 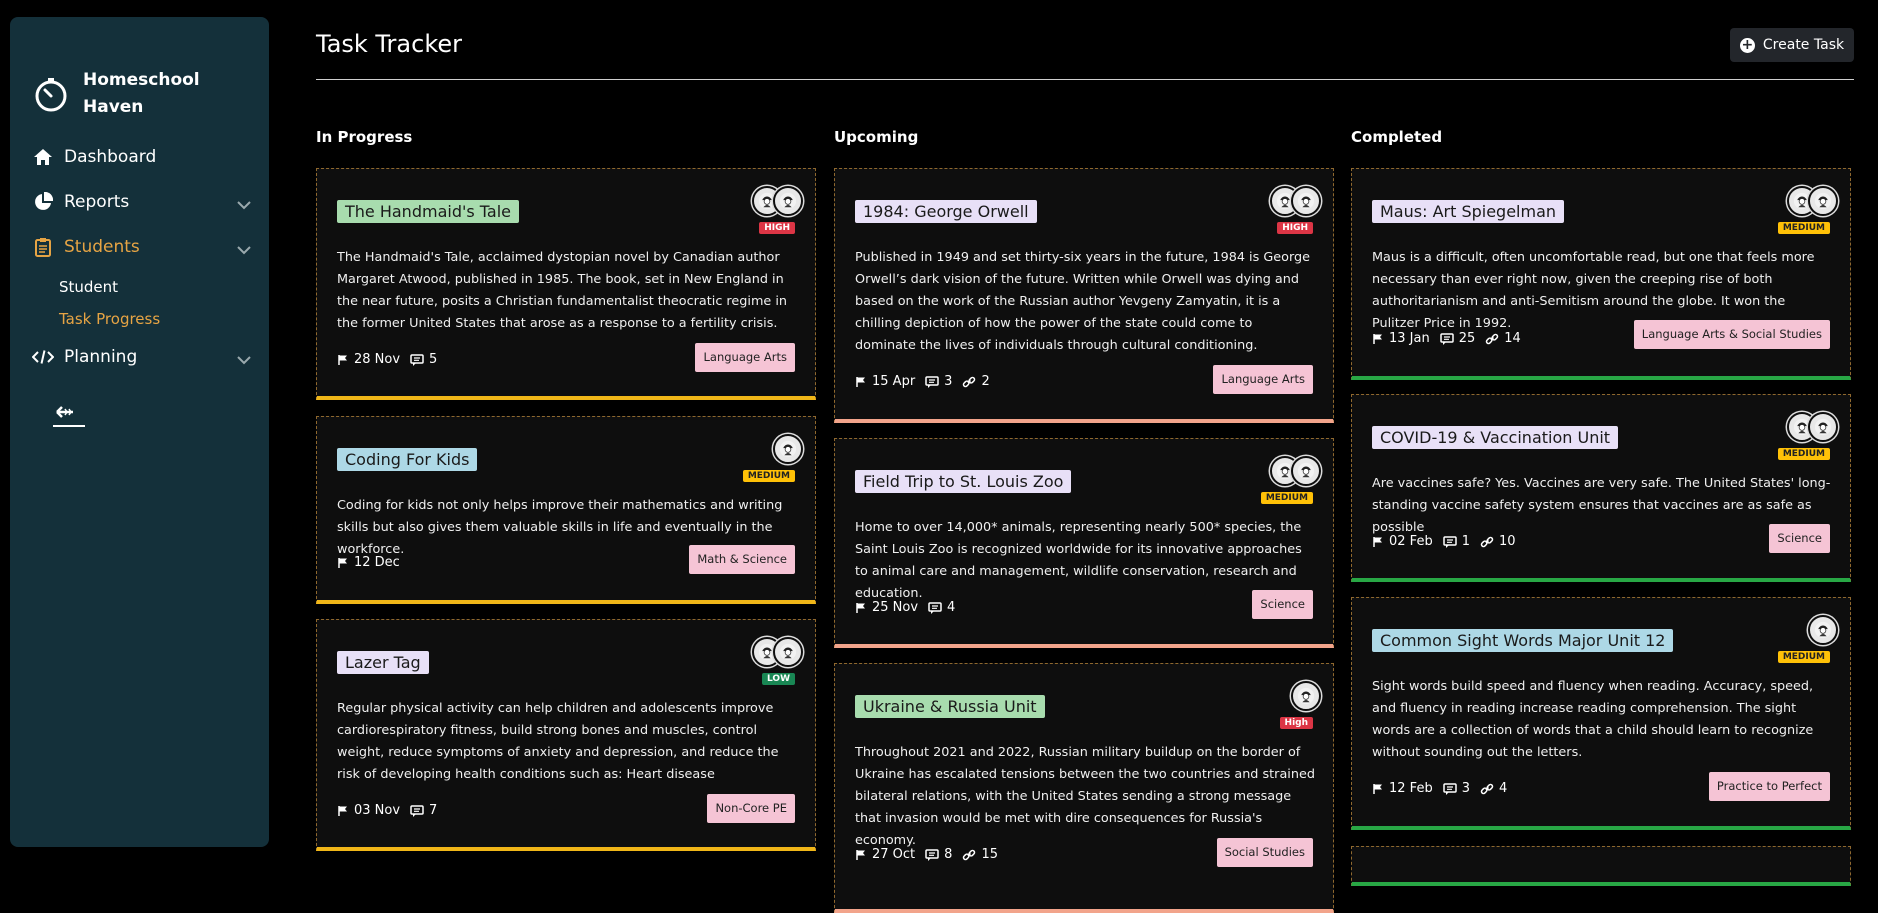 What do you see at coordinates (43, 157) in the screenshot?
I see `home-icon` at bounding box center [43, 157].